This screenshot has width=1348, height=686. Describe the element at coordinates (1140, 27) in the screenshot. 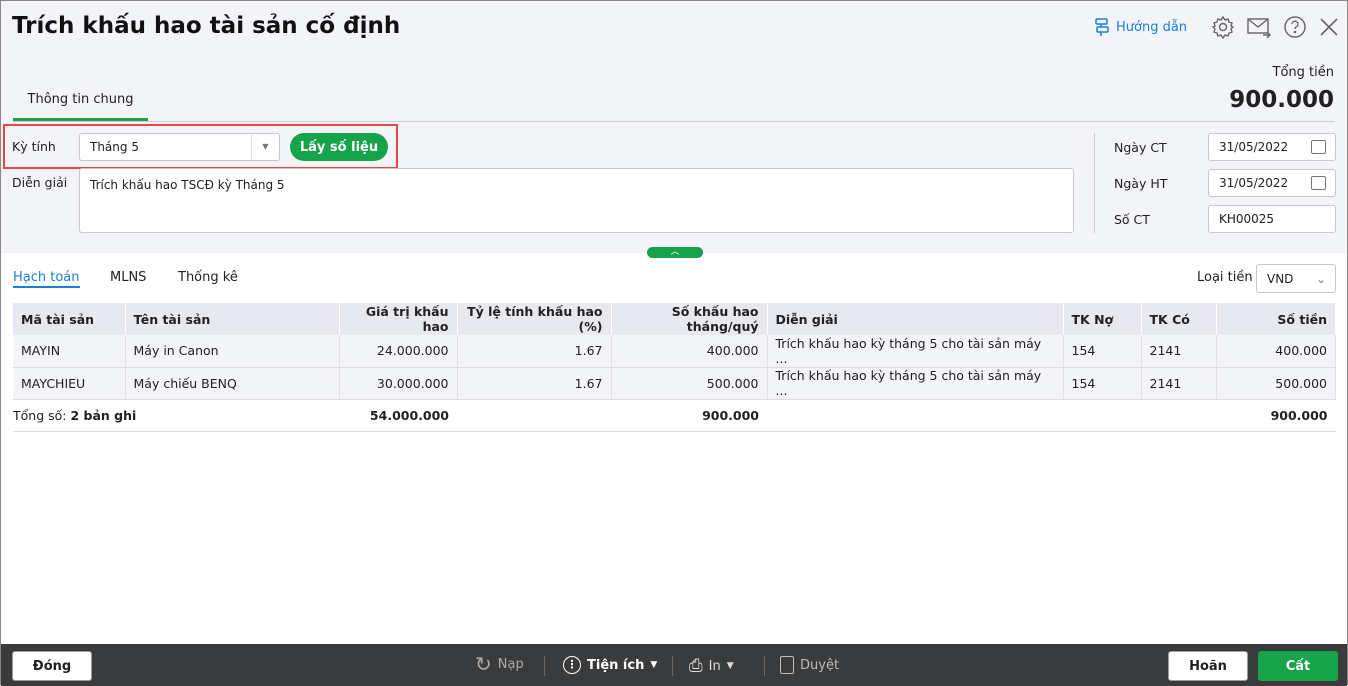

I see `guide-link: Hướng dẫn` at that location.